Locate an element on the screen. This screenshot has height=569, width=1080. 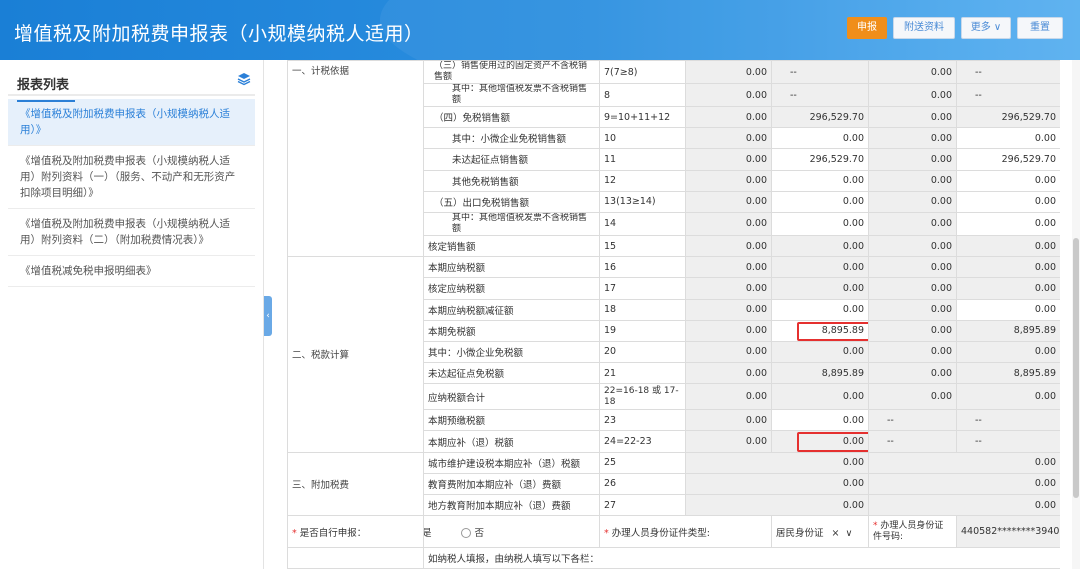
line-no: 7(7≥8) is located at coordinates (642, 72).